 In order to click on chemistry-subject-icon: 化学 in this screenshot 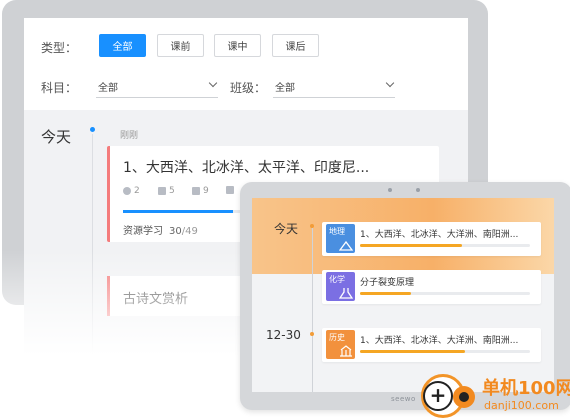, I will do `click(340, 286)`.